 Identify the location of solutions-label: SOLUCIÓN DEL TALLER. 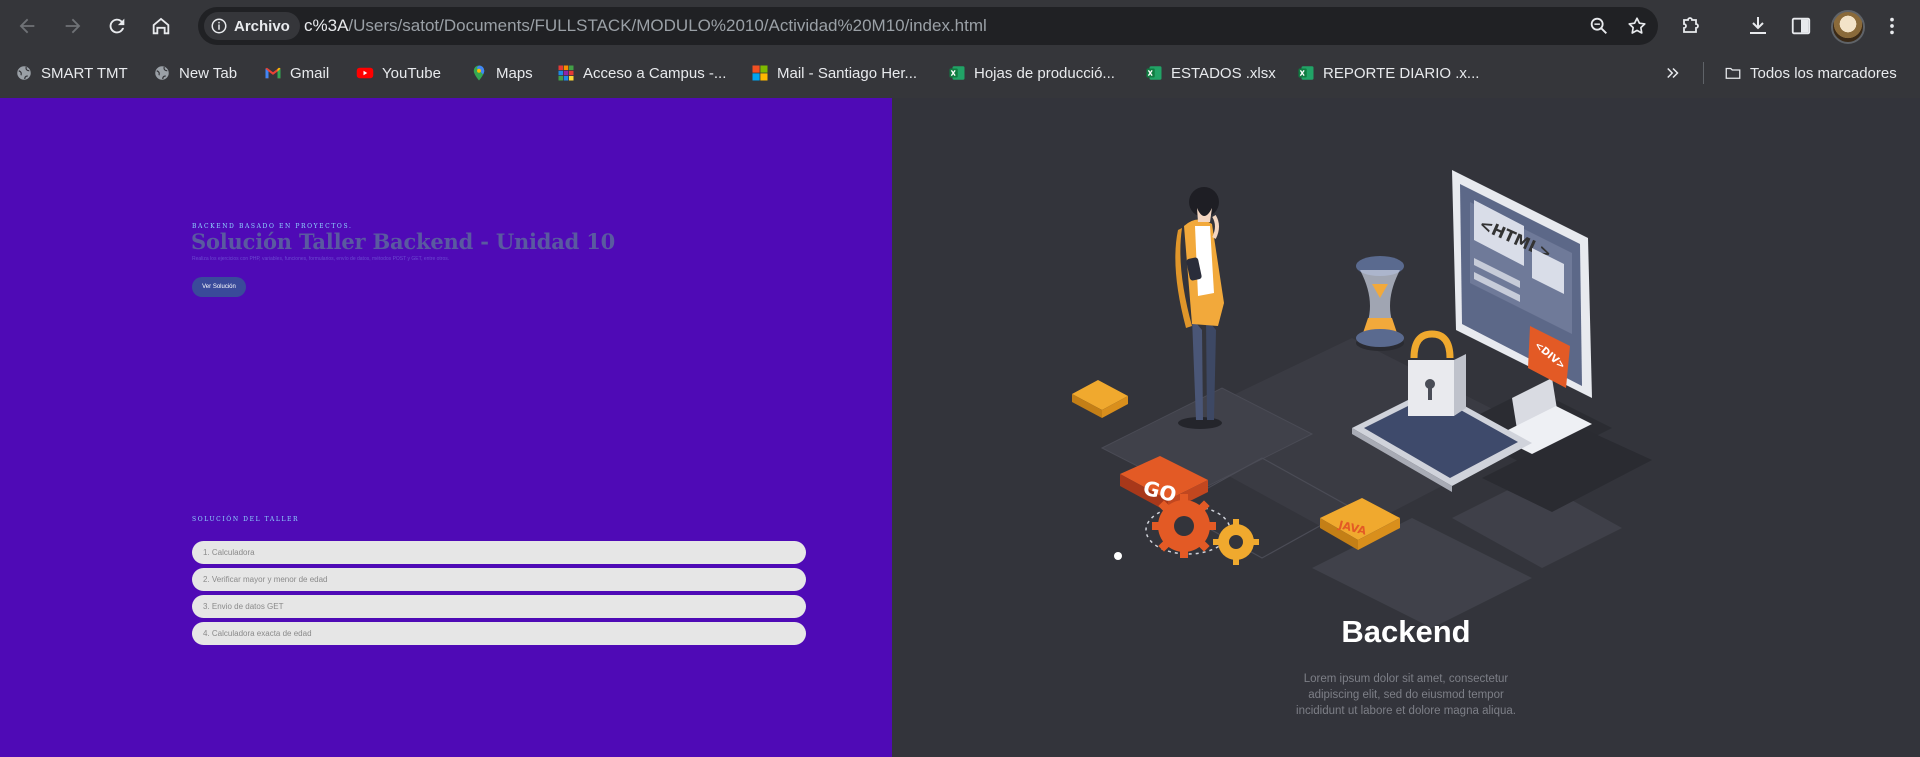
(246, 519).